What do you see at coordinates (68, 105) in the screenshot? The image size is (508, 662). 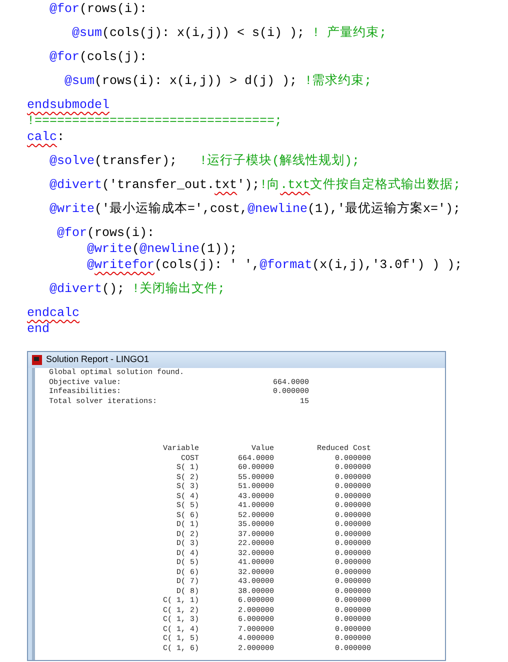 I see `code-token: endsubmodel` at bounding box center [68, 105].